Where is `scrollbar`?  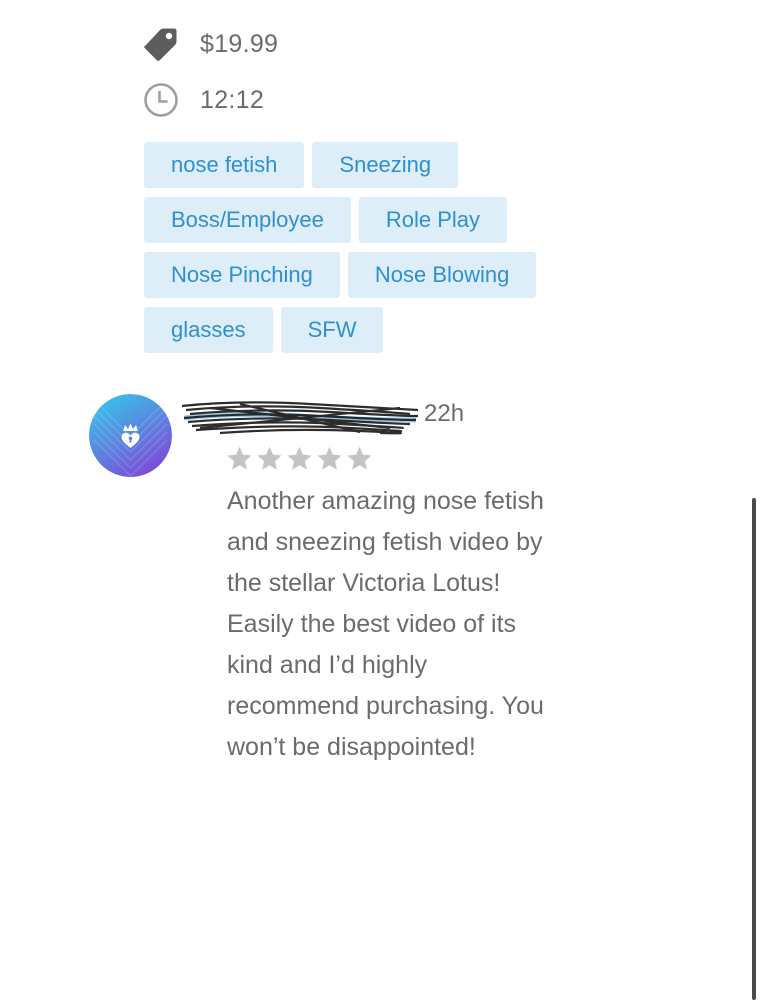 scrollbar is located at coordinates (754, 749).